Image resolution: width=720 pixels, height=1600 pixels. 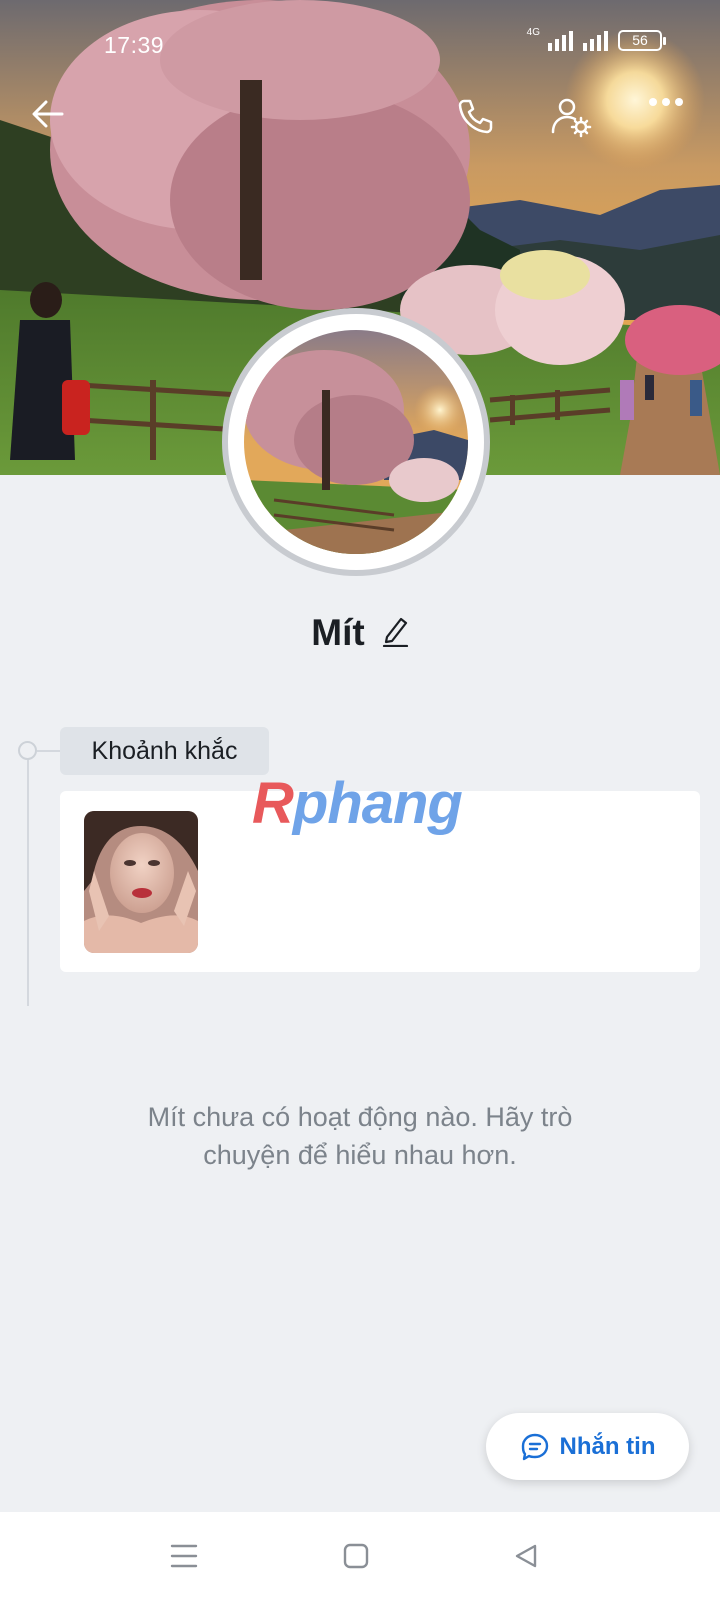 I want to click on more-horizontal-icon, so click(x=666, y=102).